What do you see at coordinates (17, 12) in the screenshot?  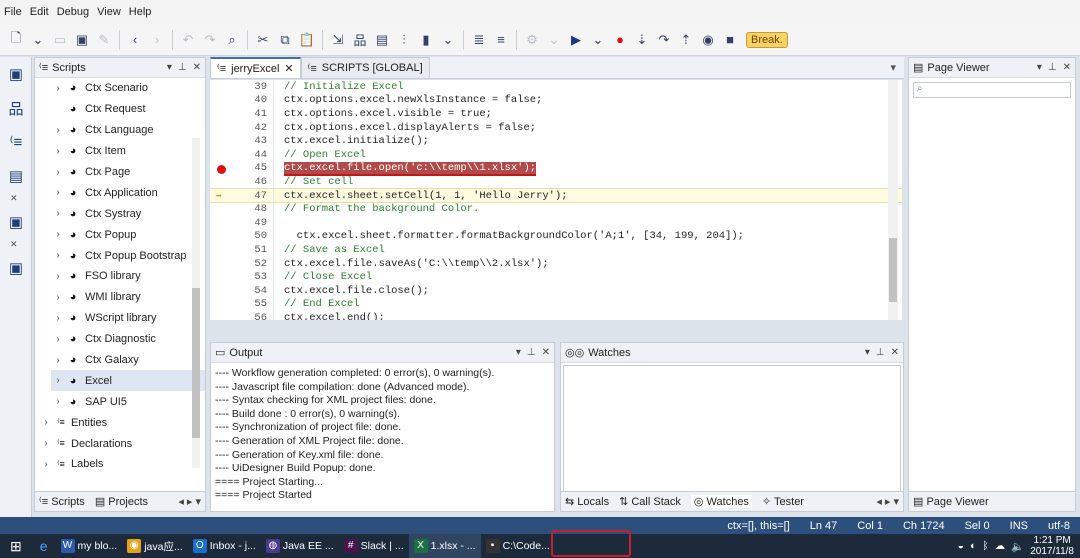 I see `menu-item-file: File` at bounding box center [17, 12].